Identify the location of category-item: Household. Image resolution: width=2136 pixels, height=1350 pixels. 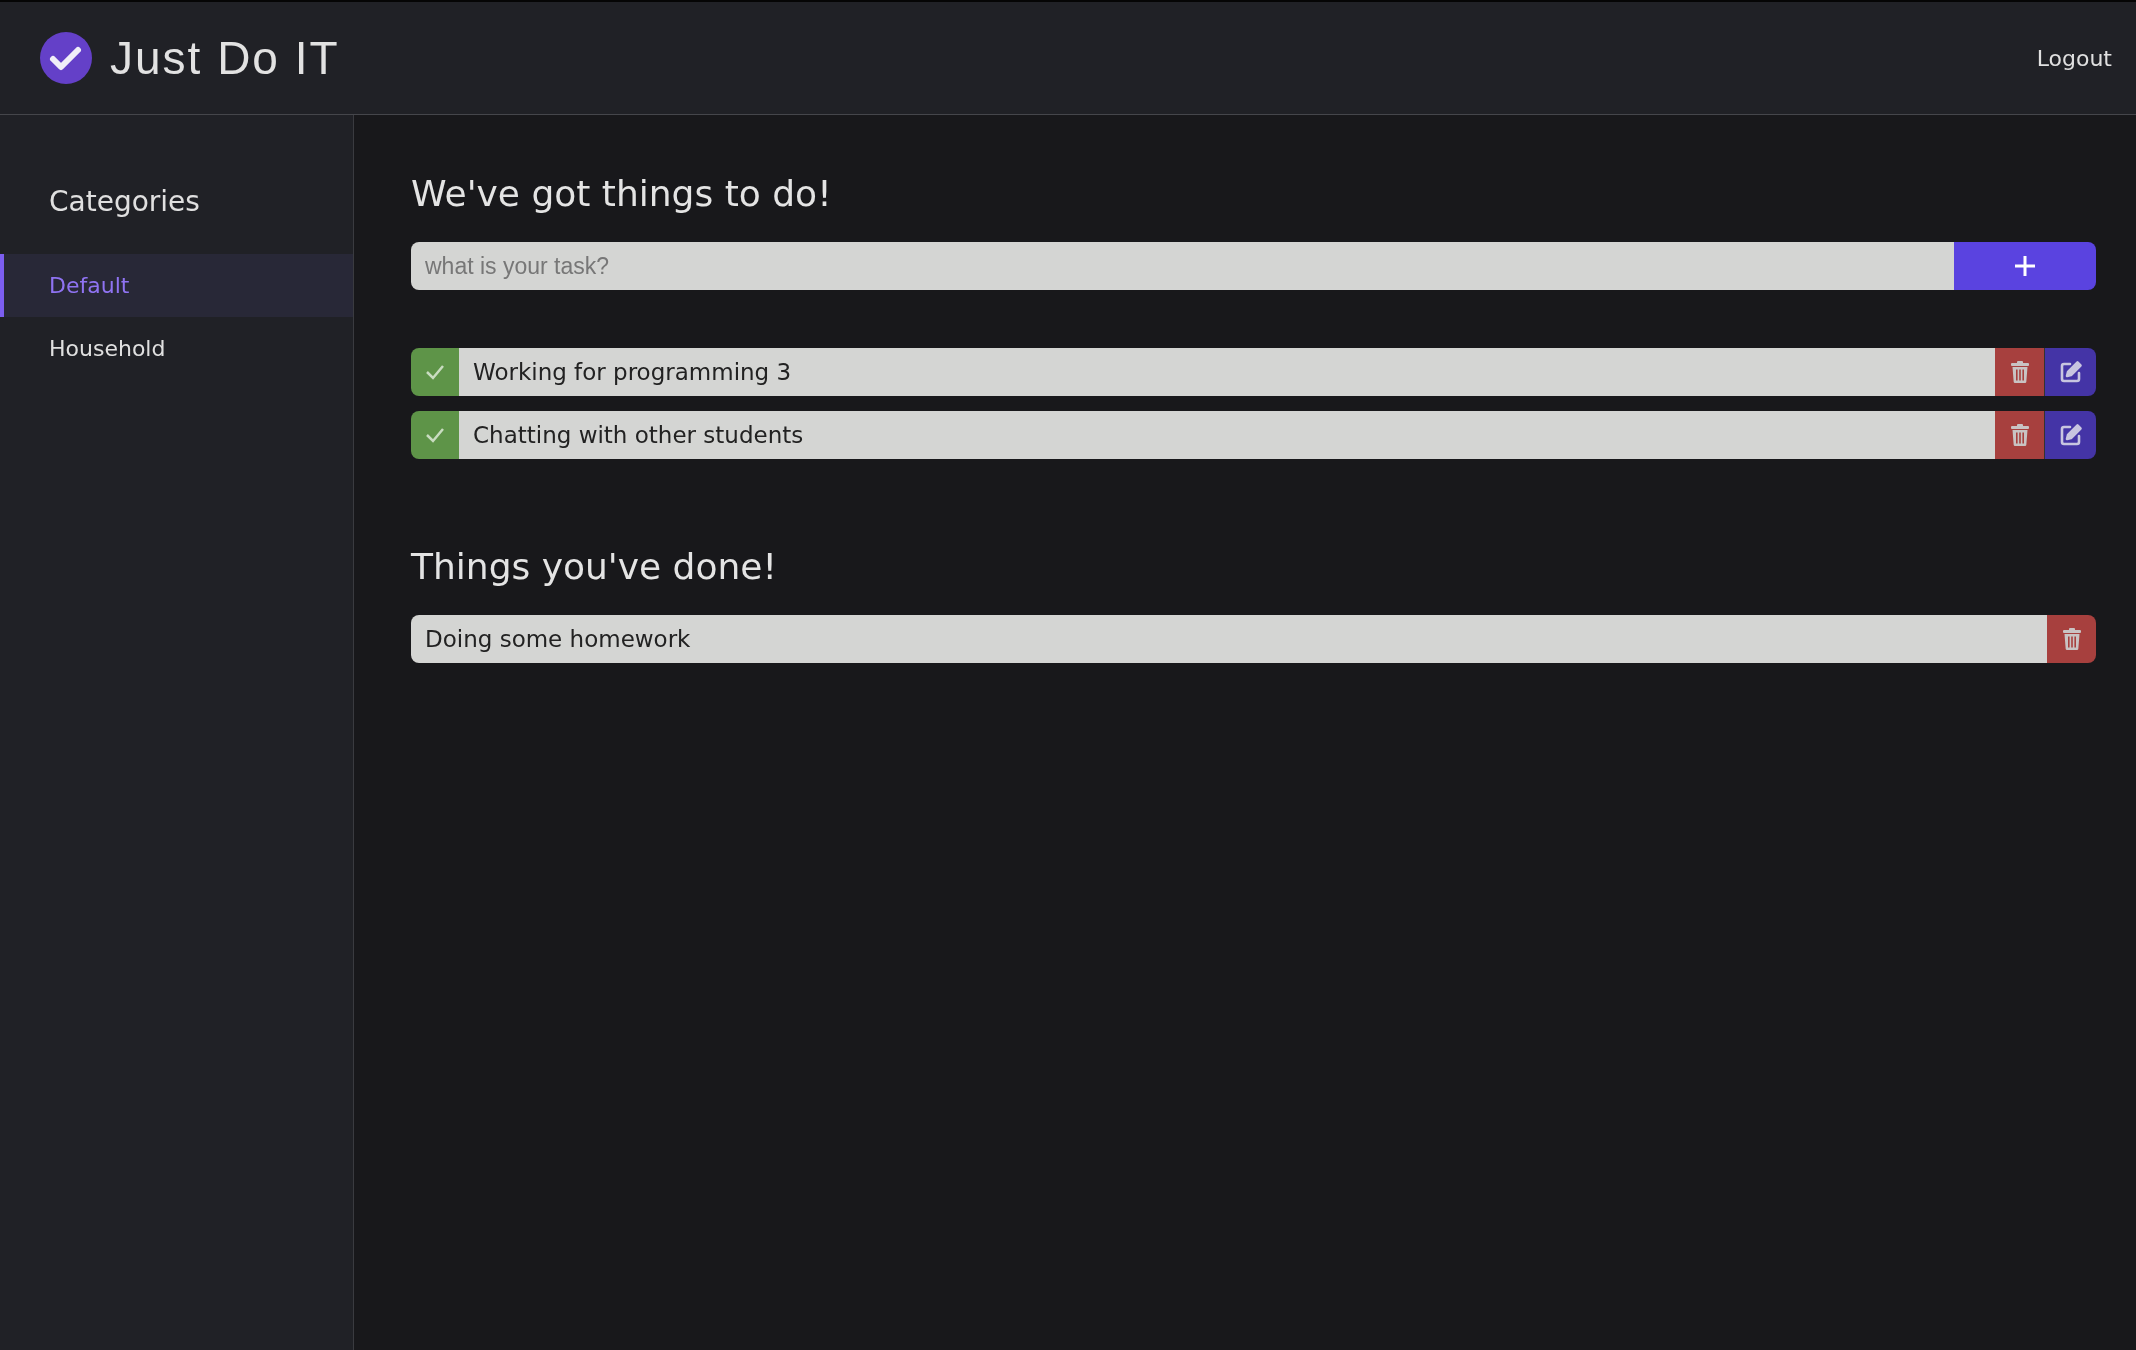
(176, 348).